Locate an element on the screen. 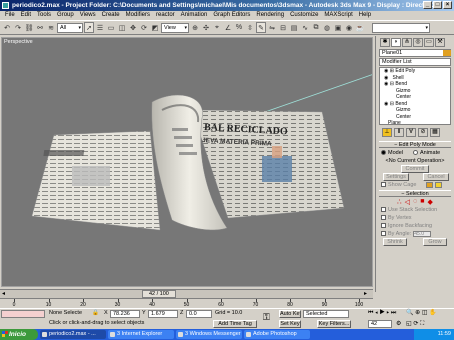  display-tab-icon: ▭ is located at coordinates (429, 42).